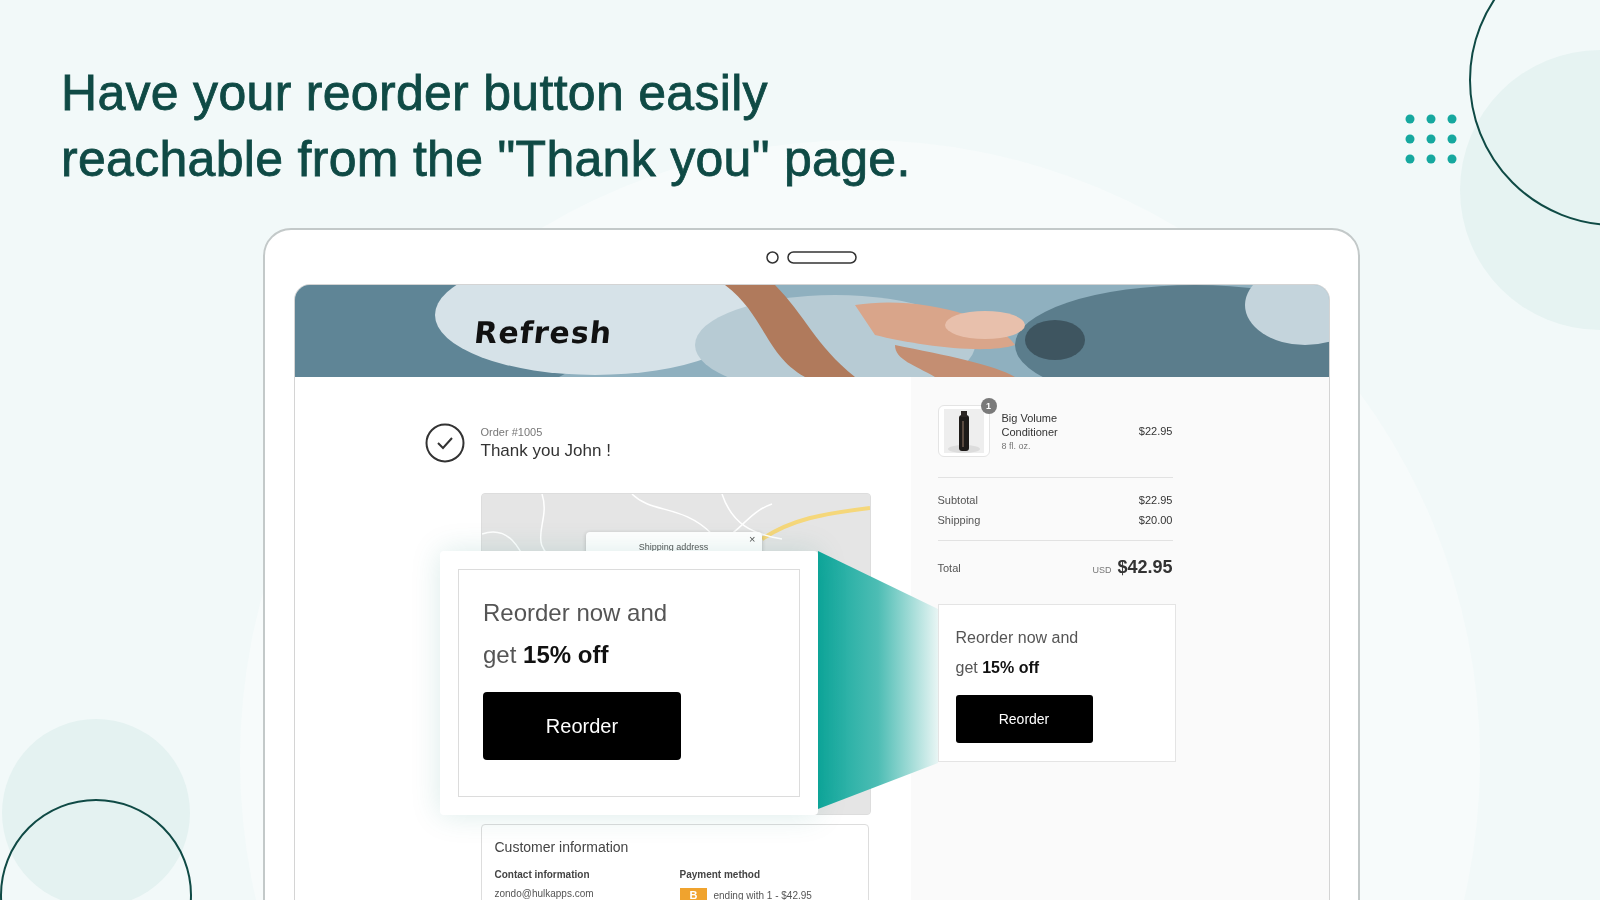  Describe the element at coordinates (444, 443) in the screenshot. I see `check-circle-icon` at that location.